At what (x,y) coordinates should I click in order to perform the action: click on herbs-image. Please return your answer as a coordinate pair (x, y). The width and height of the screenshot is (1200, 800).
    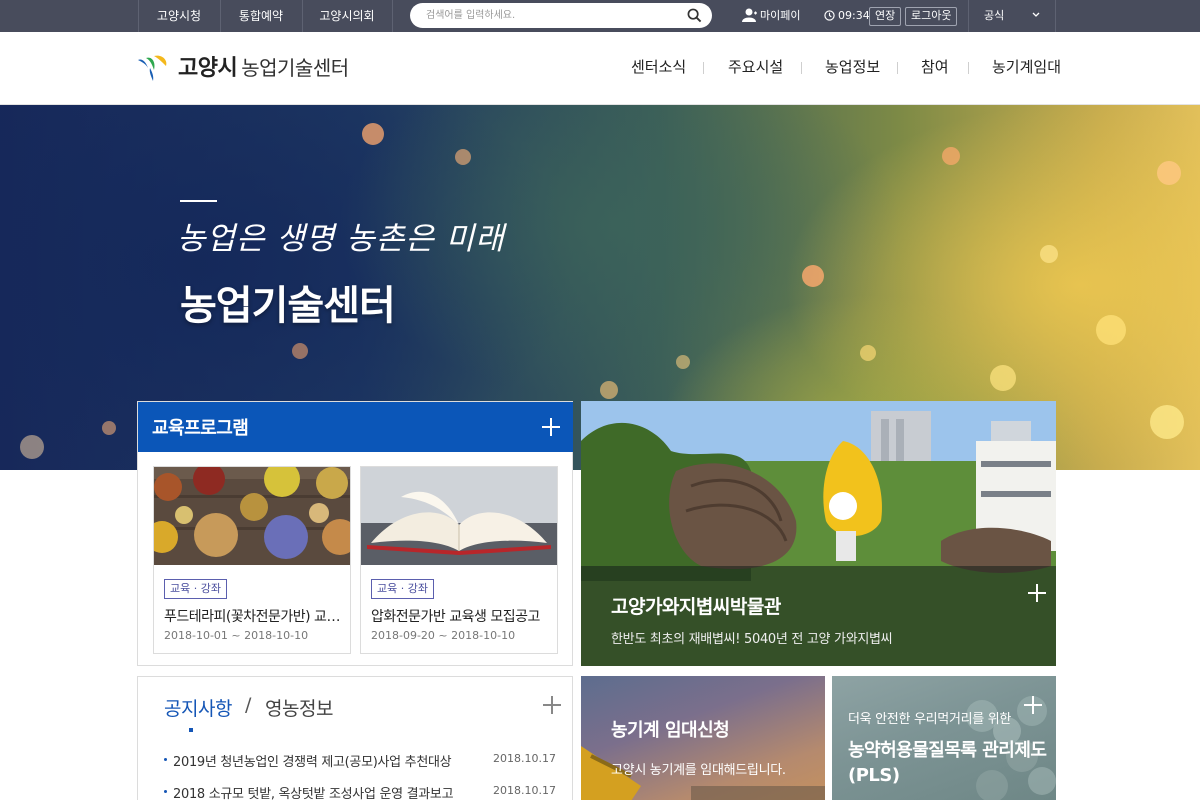
    Looking at the image, I should click on (252, 516).